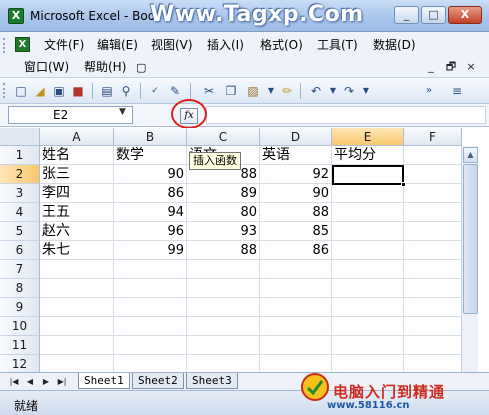 This screenshot has width=489, height=415. I want to click on vertical-scrollbar: ▲, so click(469, 259).